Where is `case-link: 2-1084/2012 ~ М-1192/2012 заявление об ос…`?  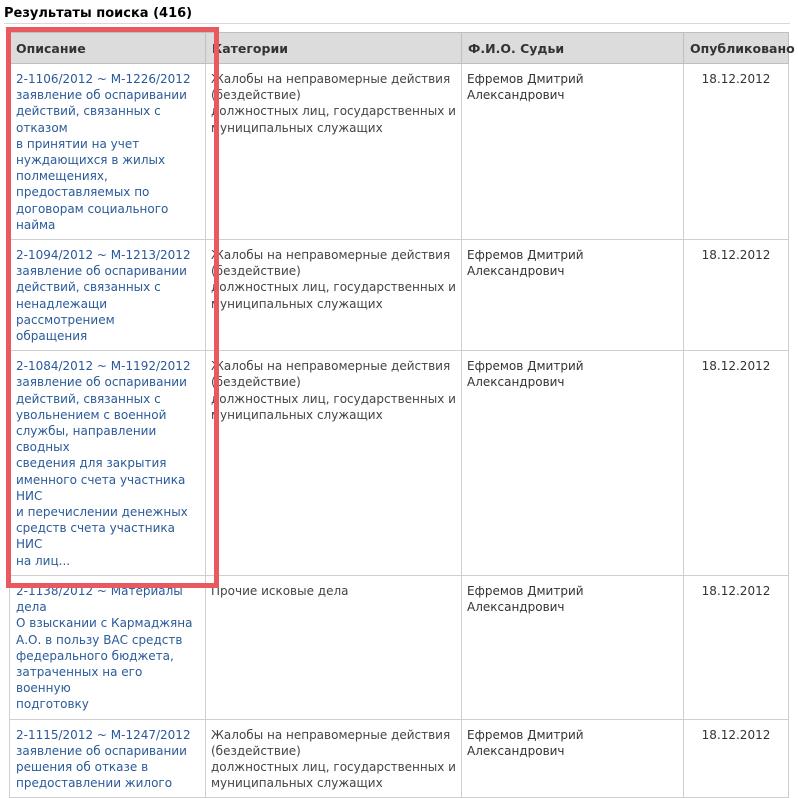 case-link: 2-1084/2012 ~ М-1192/2012 заявление об ос… is located at coordinates (103, 463).